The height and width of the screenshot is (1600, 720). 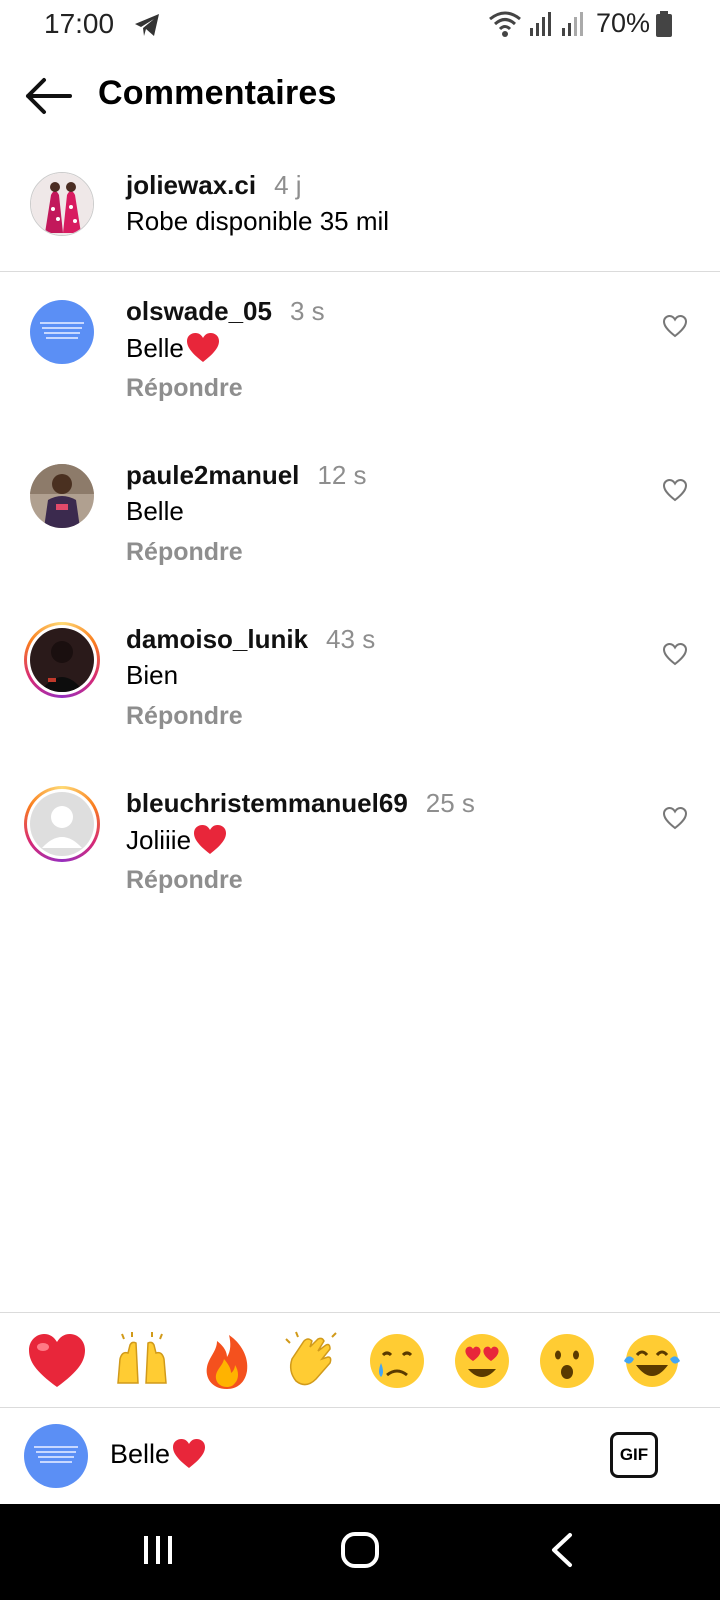 I want to click on page-title: Commentaires, so click(x=217, y=93).